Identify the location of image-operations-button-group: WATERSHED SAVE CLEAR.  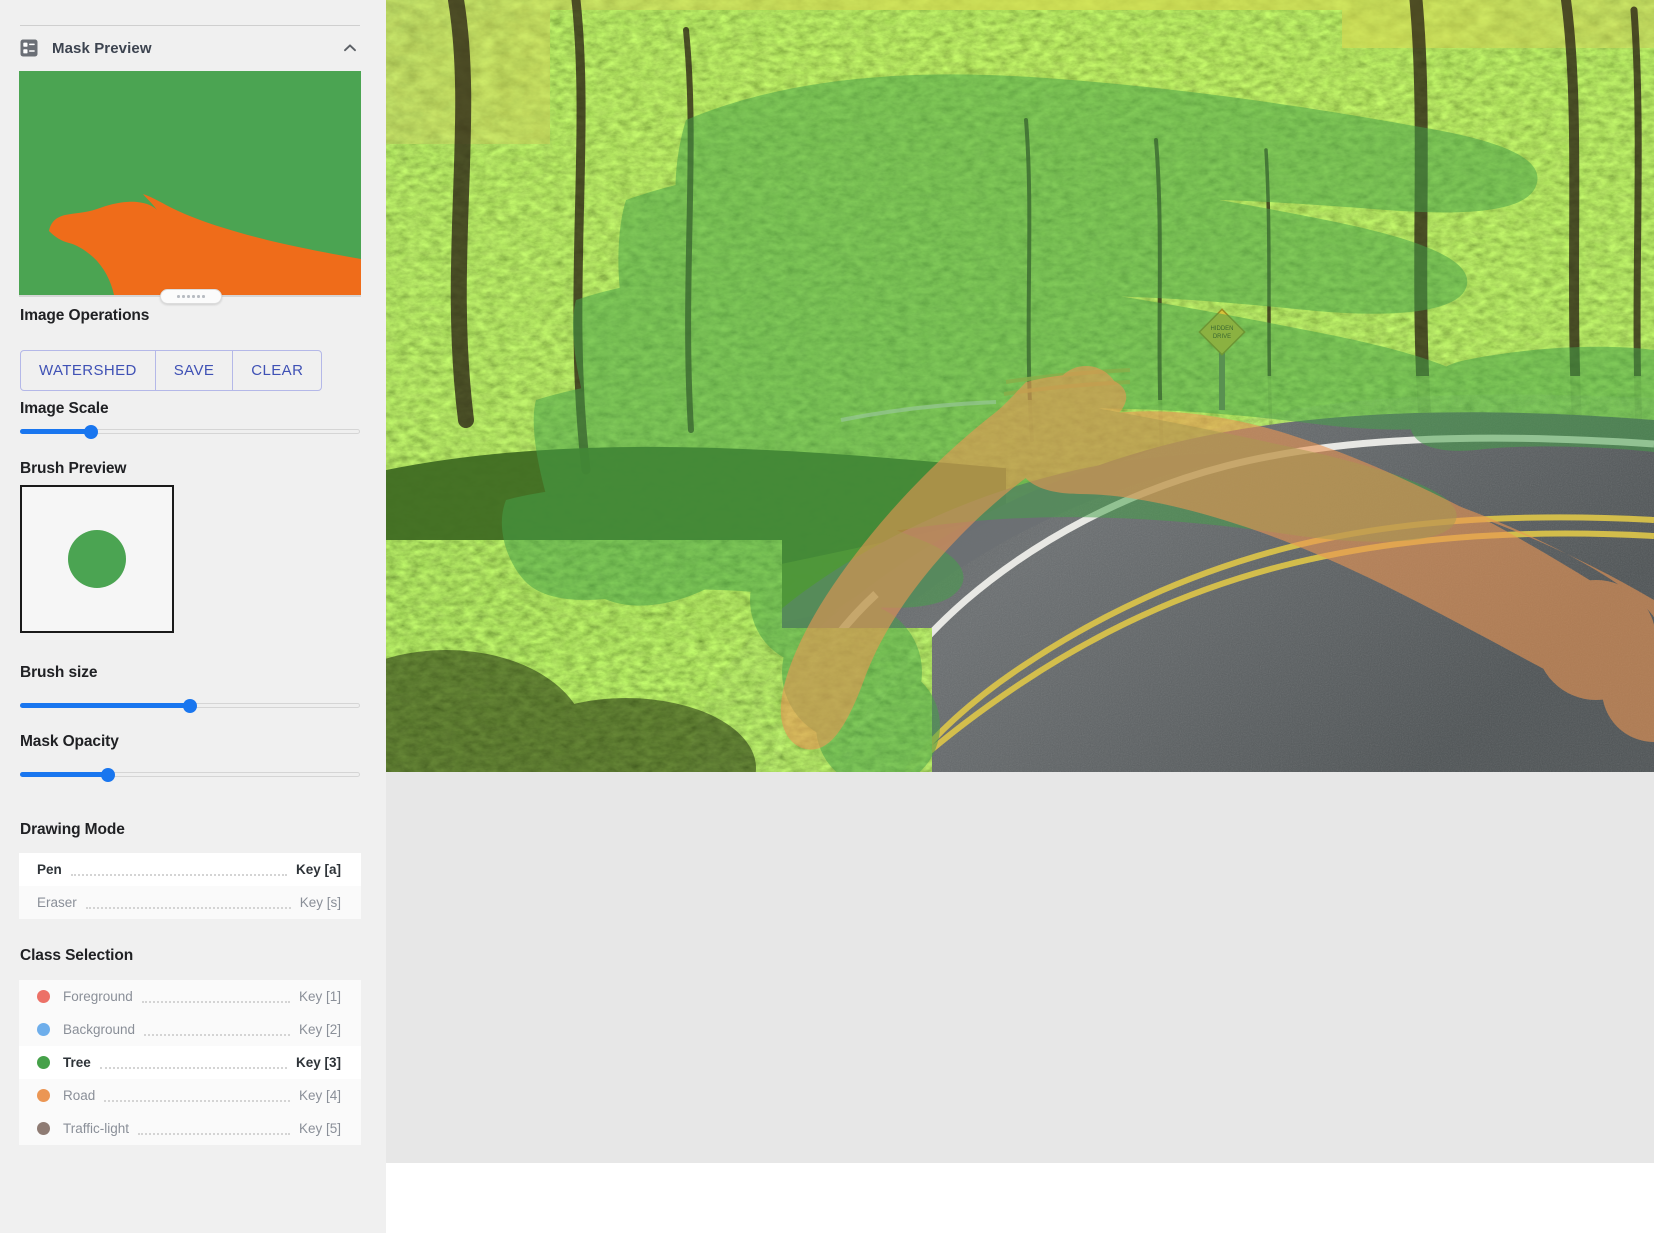
(171, 370).